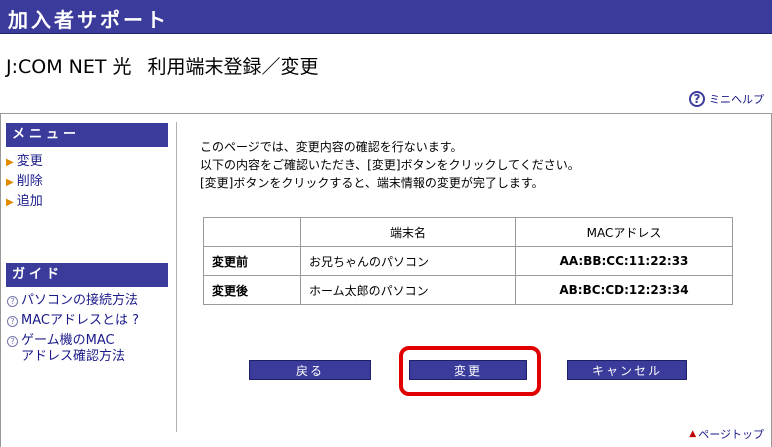 The image size is (772, 447). What do you see at coordinates (91, 349) in the screenshot?
I see `guide-item-game-console-mac: ? ゲーム機のMAC アドレス確認方法` at bounding box center [91, 349].